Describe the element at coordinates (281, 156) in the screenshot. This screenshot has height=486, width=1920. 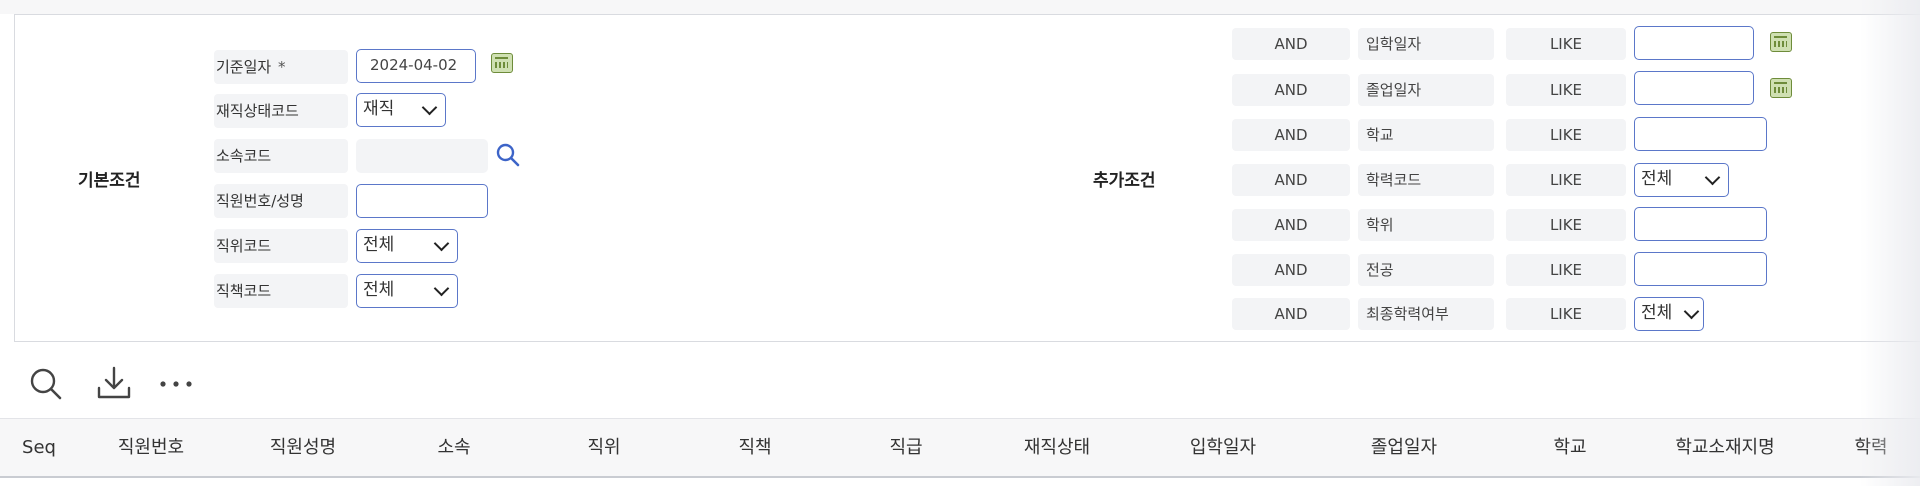
I see `dept-code-label: 소속코드` at that location.